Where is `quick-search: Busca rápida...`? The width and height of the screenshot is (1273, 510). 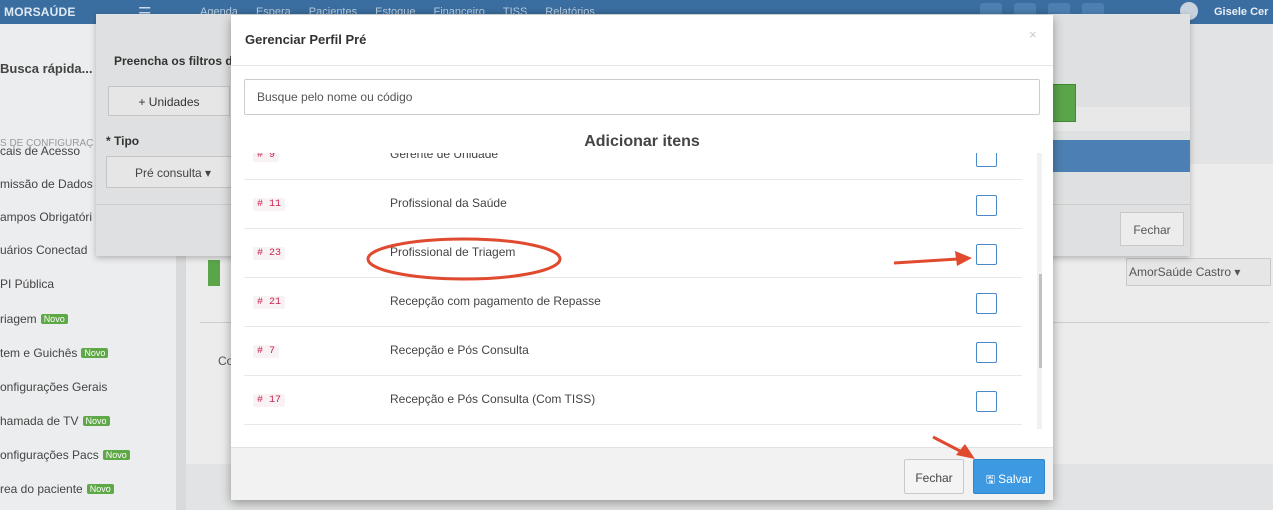
quick-search: Busca rápida... is located at coordinates (46, 68).